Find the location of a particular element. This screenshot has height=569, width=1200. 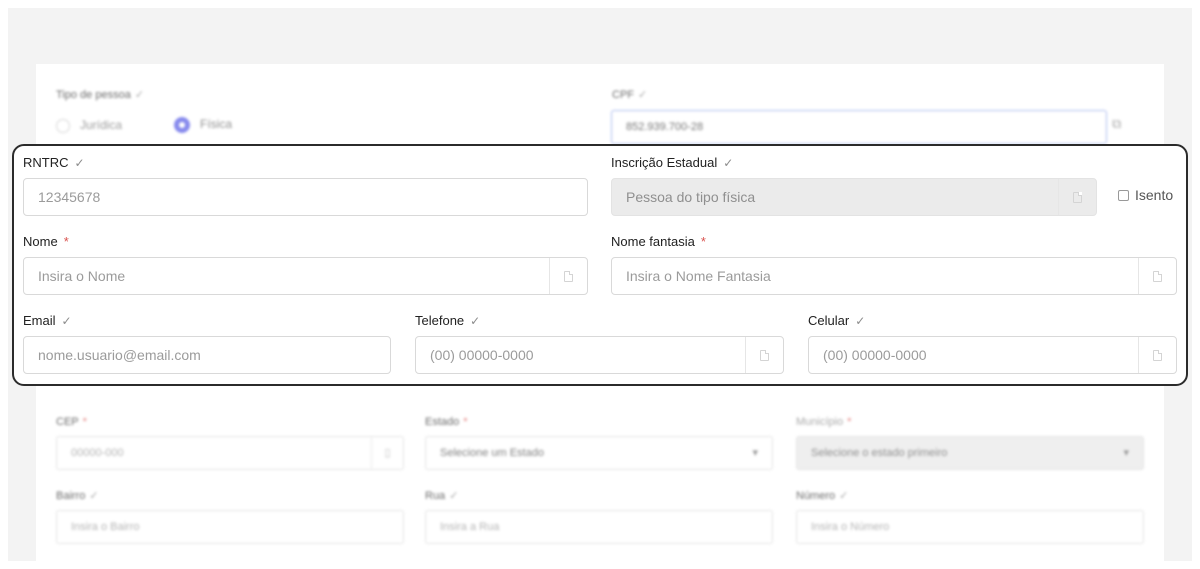

numero-label: Número ✓ is located at coordinates (822, 496).